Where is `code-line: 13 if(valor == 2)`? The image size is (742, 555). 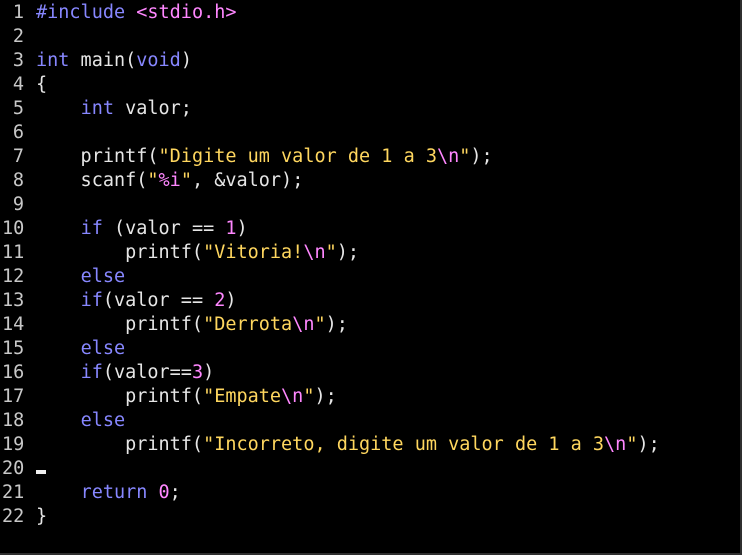
code-line: 13 if(valor == 2) is located at coordinates (370, 301).